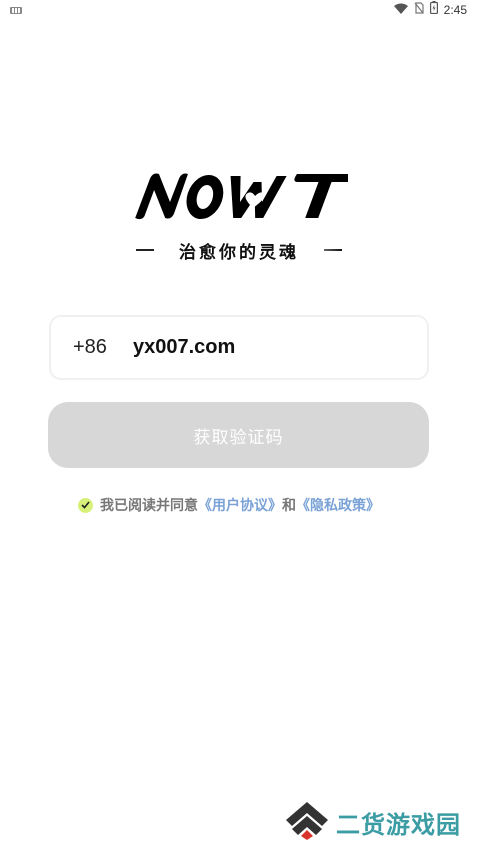 The height and width of the screenshot is (848, 477). I want to click on slogan-row: 治愈你的灵魂, so click(239, 250).